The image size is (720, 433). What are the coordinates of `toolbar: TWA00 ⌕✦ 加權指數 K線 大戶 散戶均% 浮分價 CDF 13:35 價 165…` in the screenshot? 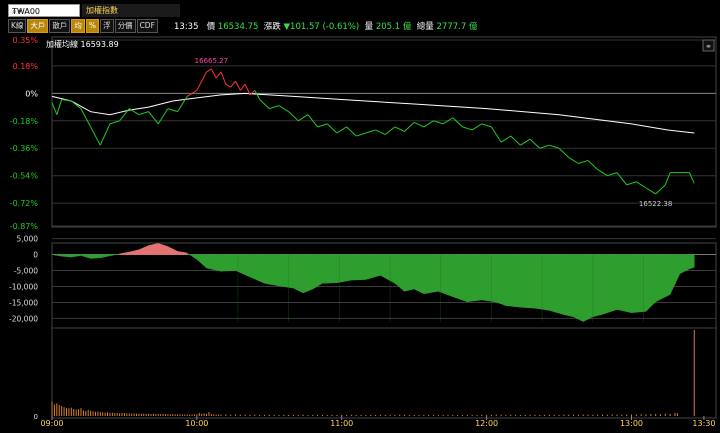 It's located at (360, 18).